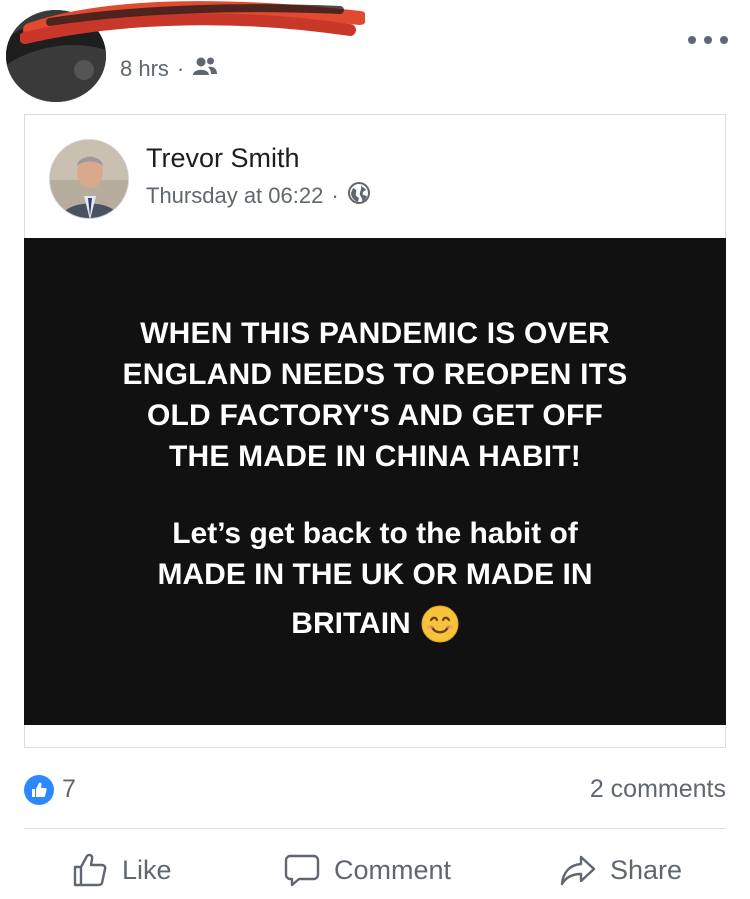  I want to click on divider, so click(375, 828).